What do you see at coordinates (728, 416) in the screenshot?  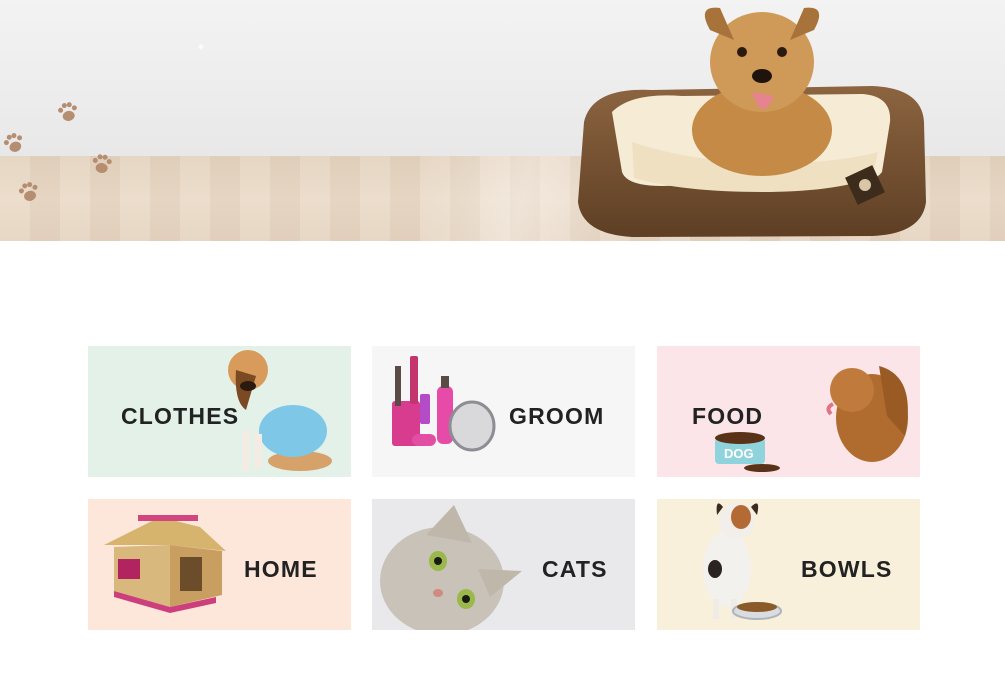 I see `category-label: FOOD` at bounding box center [728, 416].